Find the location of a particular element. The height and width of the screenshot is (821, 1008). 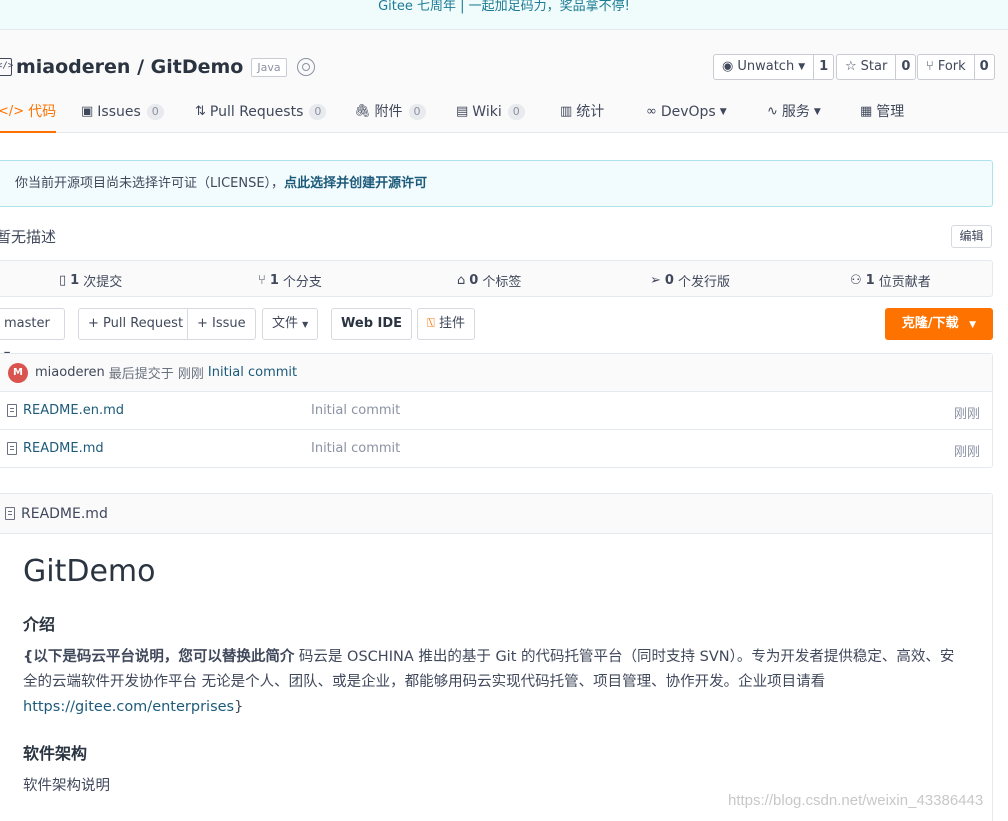

tab-devops: ∞ DevOps ▼ is located at coordinates (686, 116).